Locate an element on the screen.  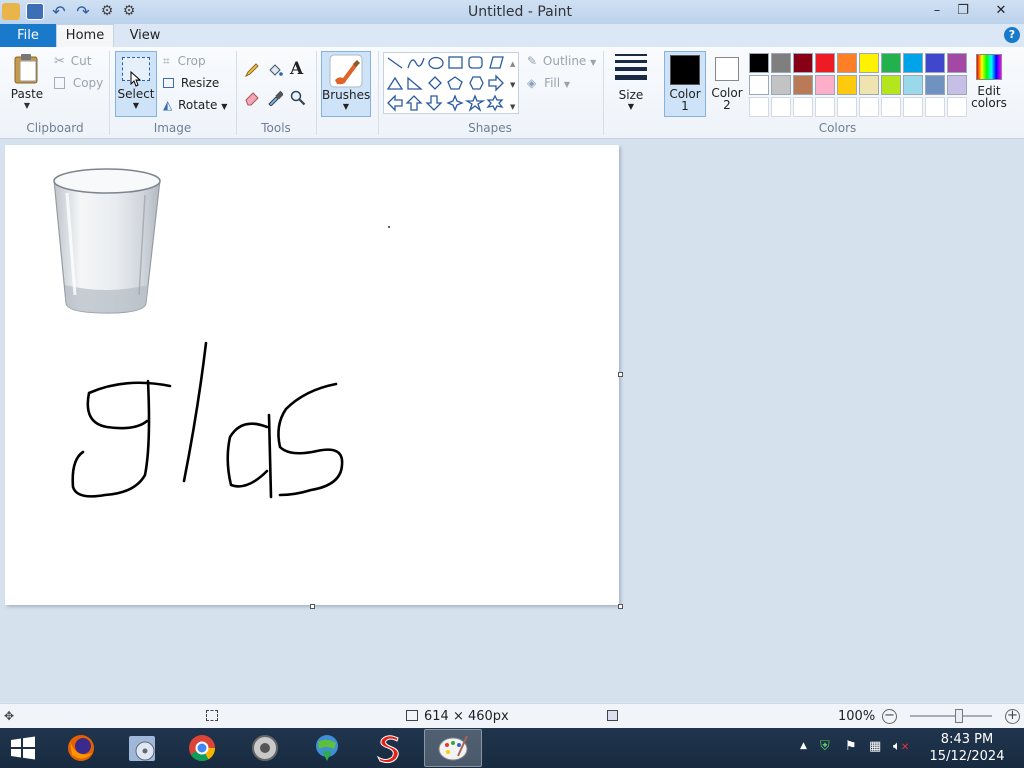
color-picker-icon is located at coordinates (275, 98).